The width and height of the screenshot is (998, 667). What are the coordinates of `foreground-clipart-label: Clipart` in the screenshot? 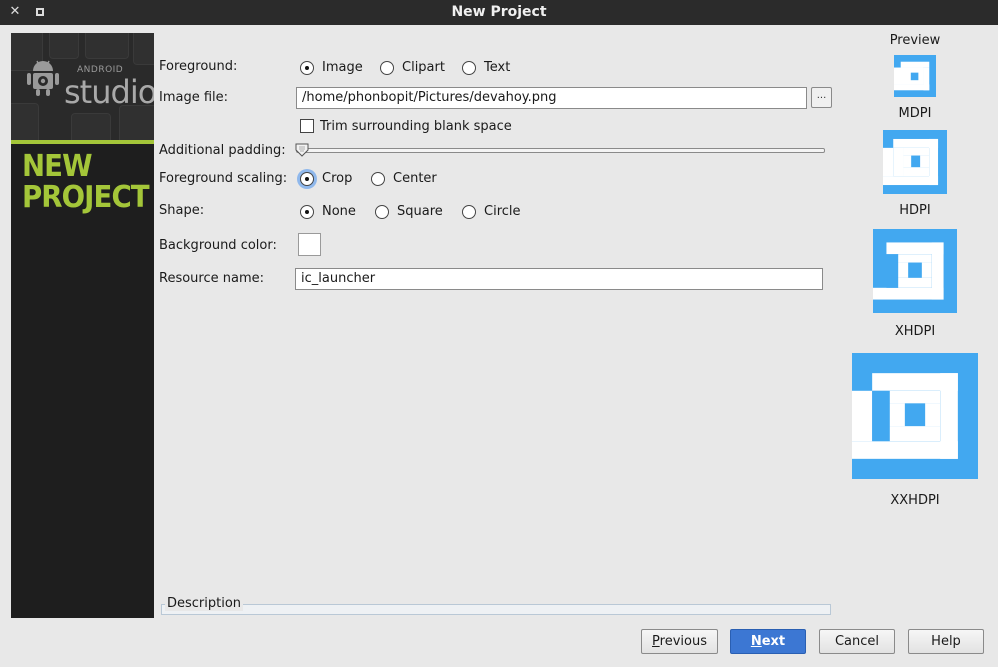 It's located at (423, 67).